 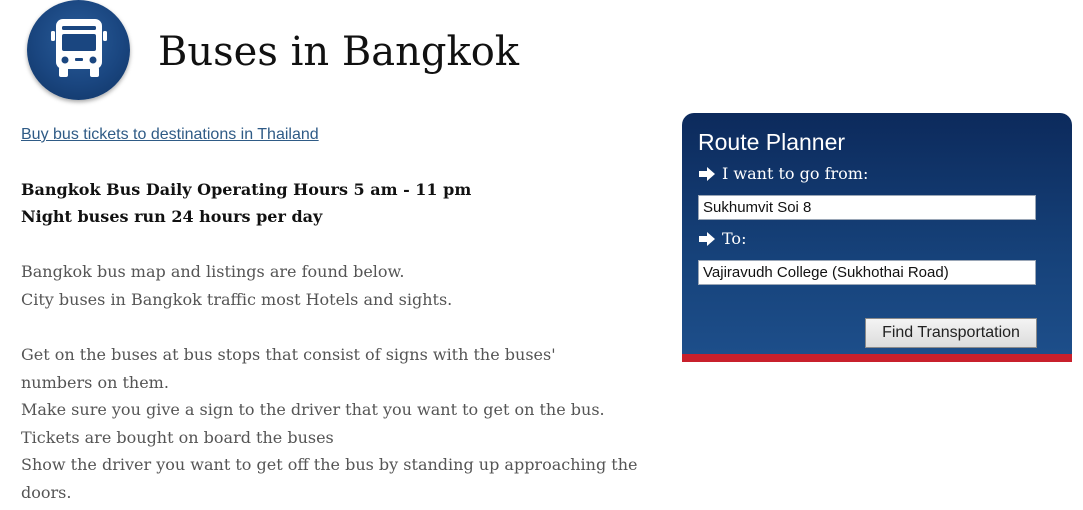 What do you see at coordinates (95, 382) in the screenshot?
I see `tip-line: numbers on them.` at bounding box center [95, 382].